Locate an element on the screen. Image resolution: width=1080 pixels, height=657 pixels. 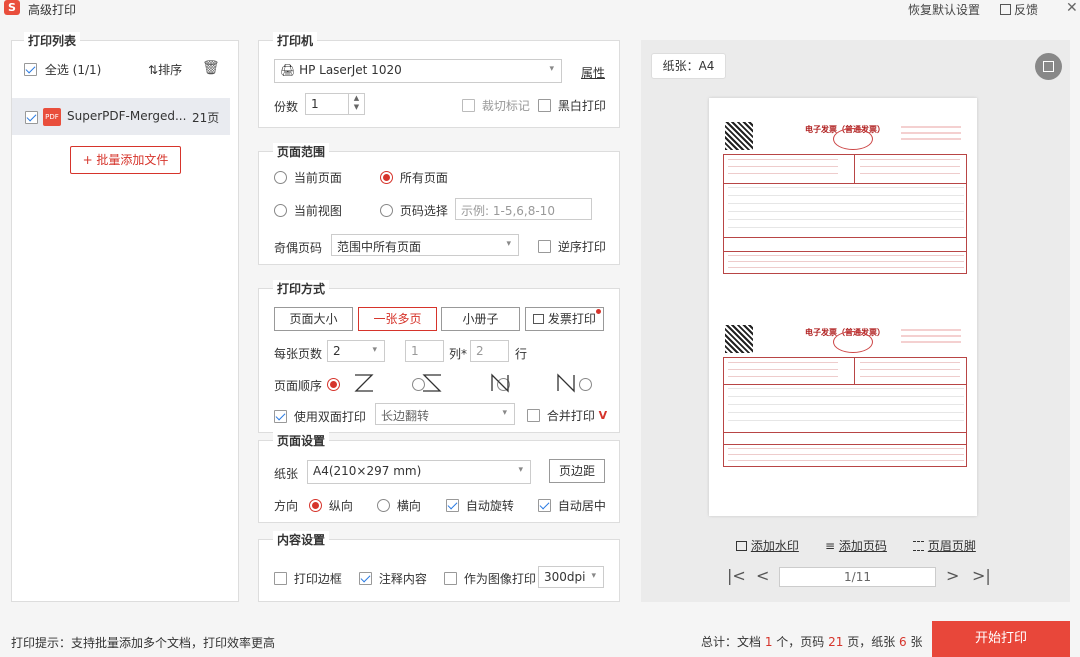
rows-input: 2 is located at coordinates (489, 351).